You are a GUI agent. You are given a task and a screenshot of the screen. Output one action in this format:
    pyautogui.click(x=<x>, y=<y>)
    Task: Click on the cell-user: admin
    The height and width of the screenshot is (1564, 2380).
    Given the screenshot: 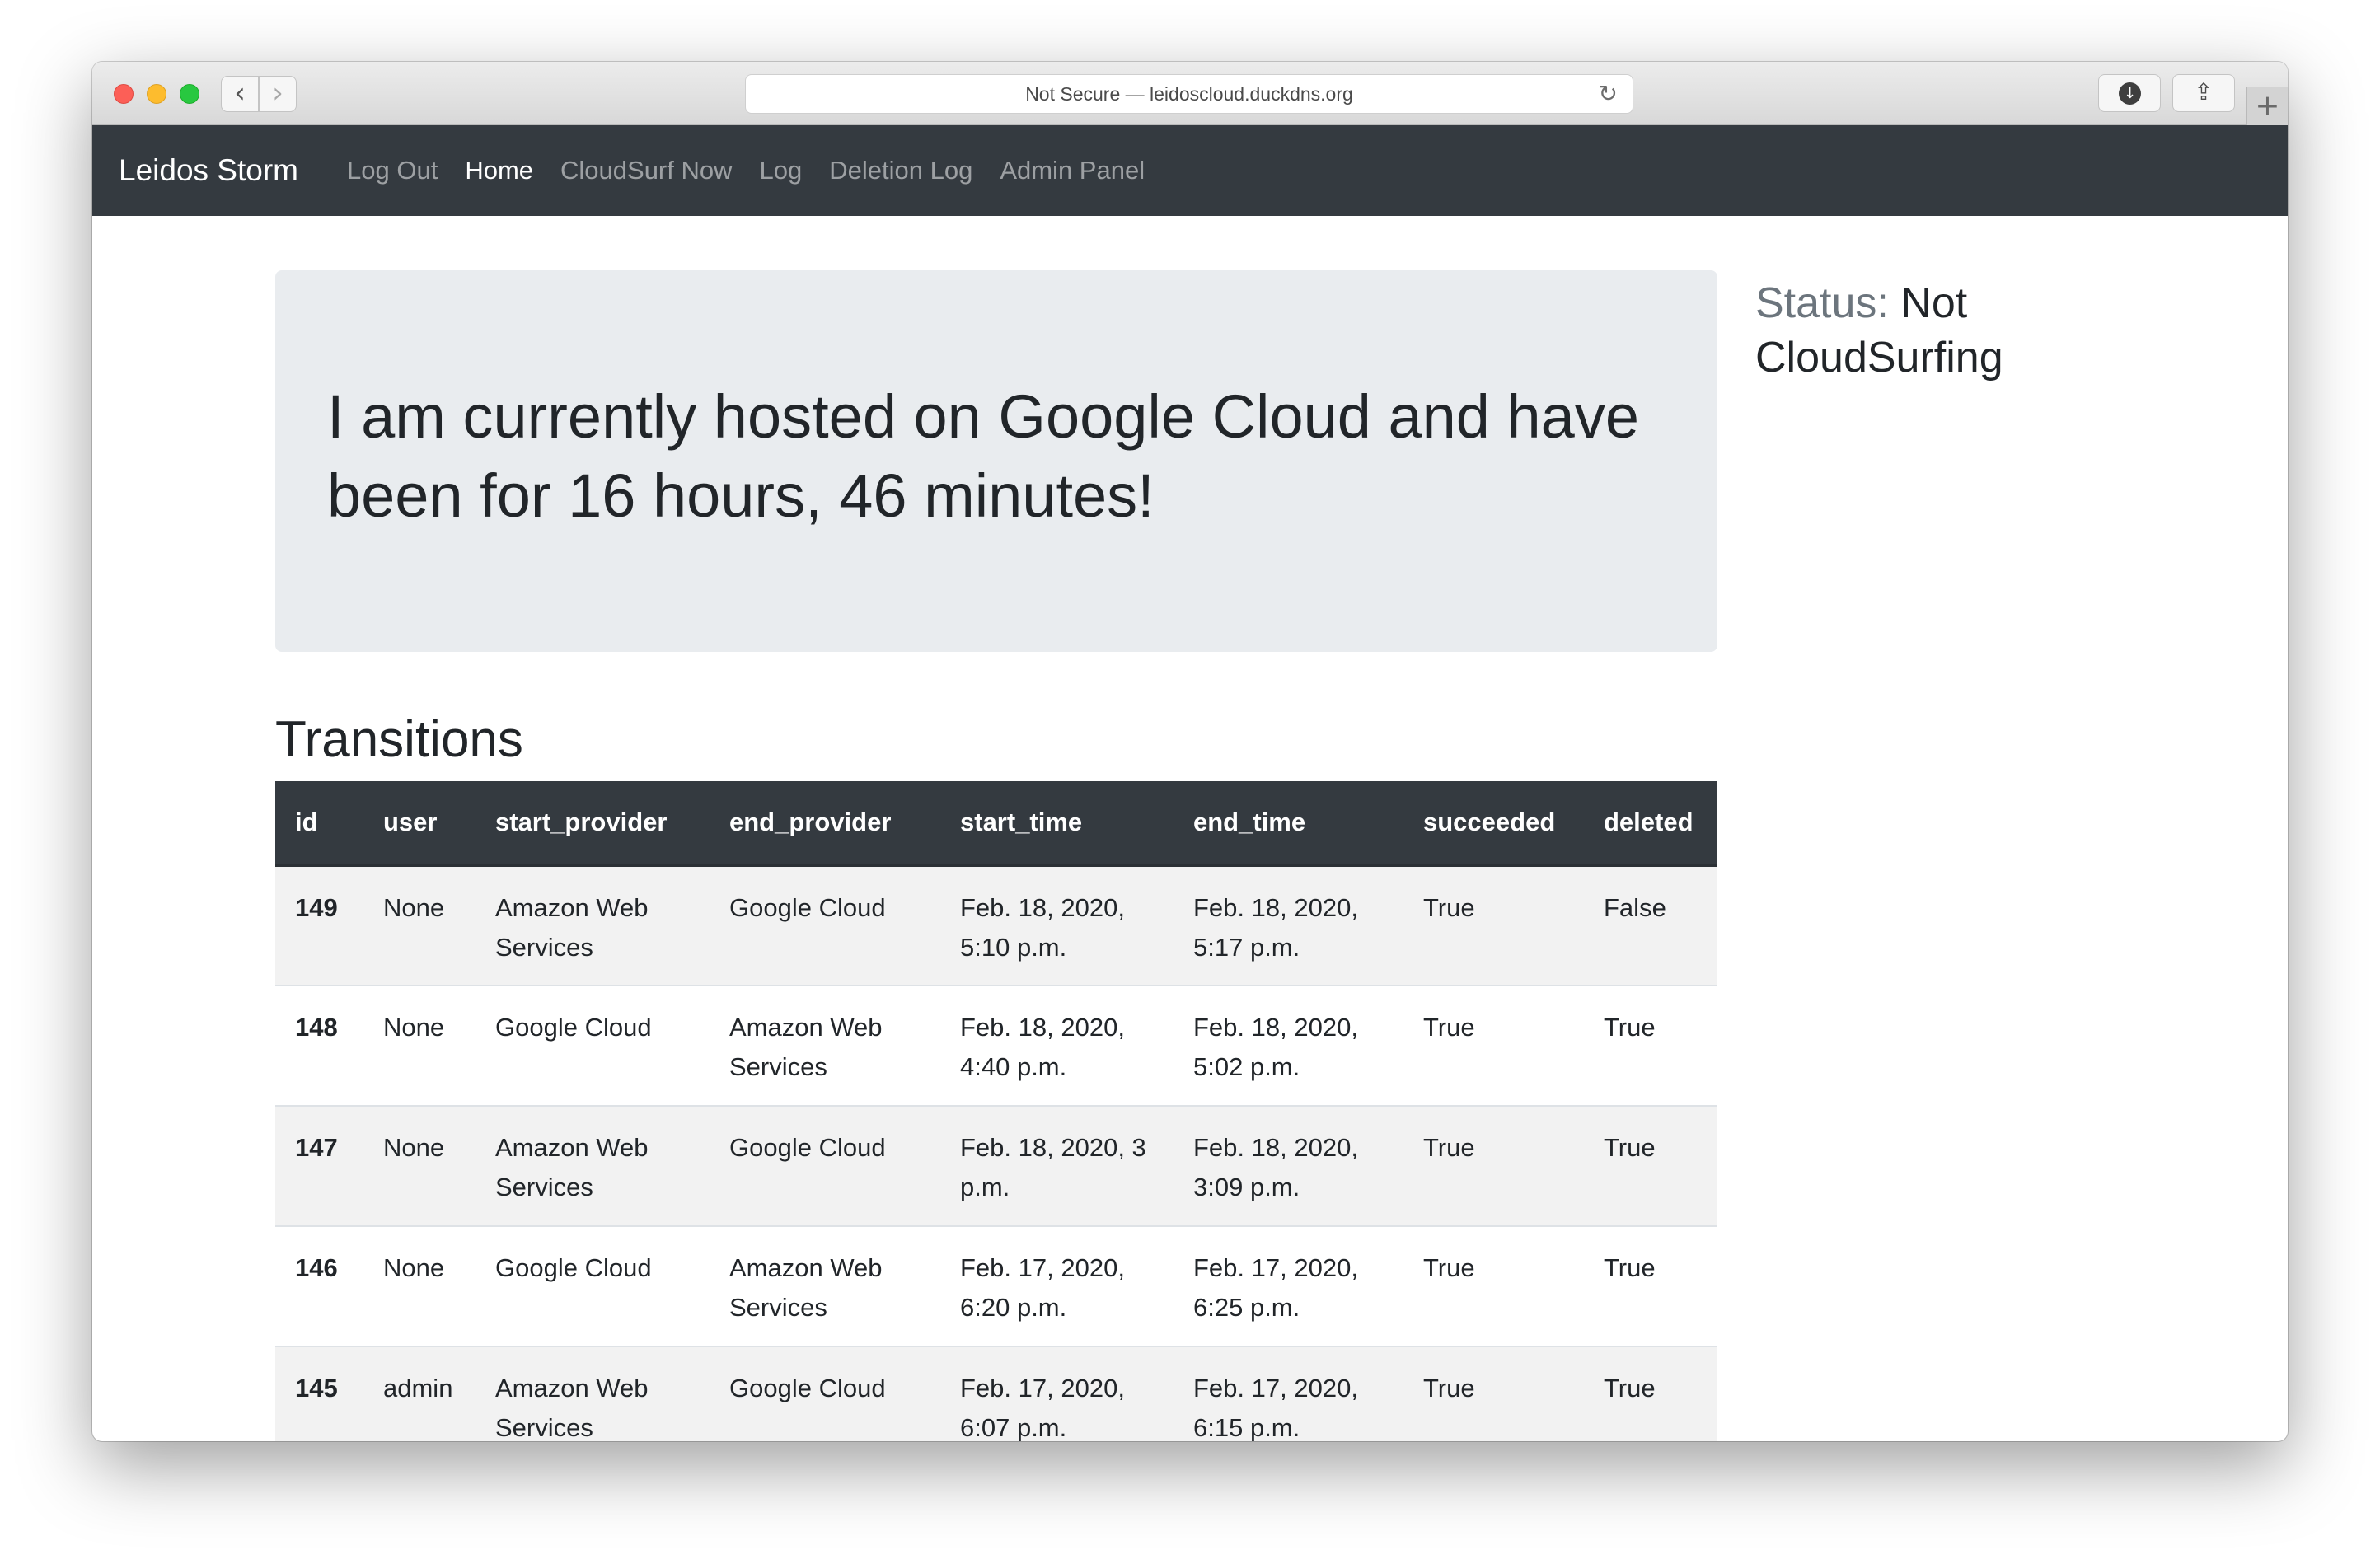 What is the action you would take?
    pyautogui.click(x=419, y=1393)
    